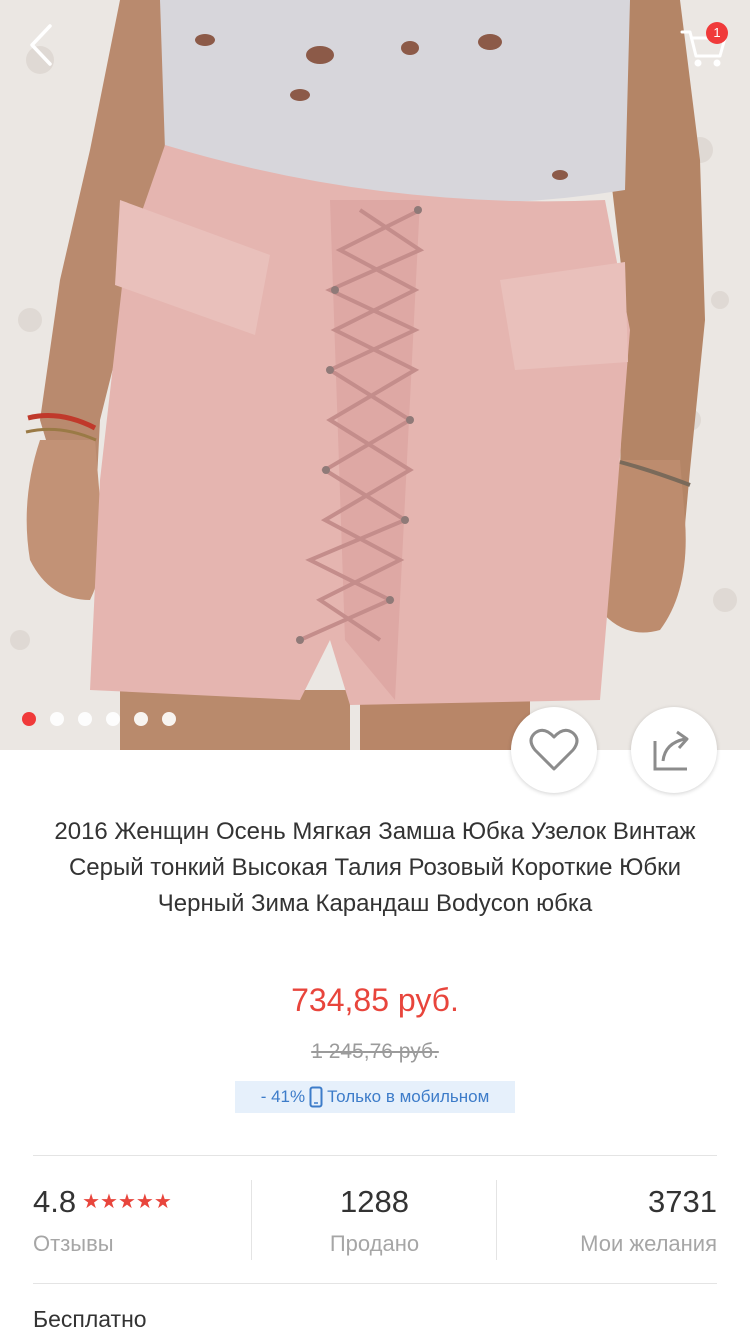 The height and width of the screenshot is (1334, 750). What do you see at coordinates (127, 1202) in the screenshot?
I see `star-rating: ★★★★★` at bounding box center [127, 1202].